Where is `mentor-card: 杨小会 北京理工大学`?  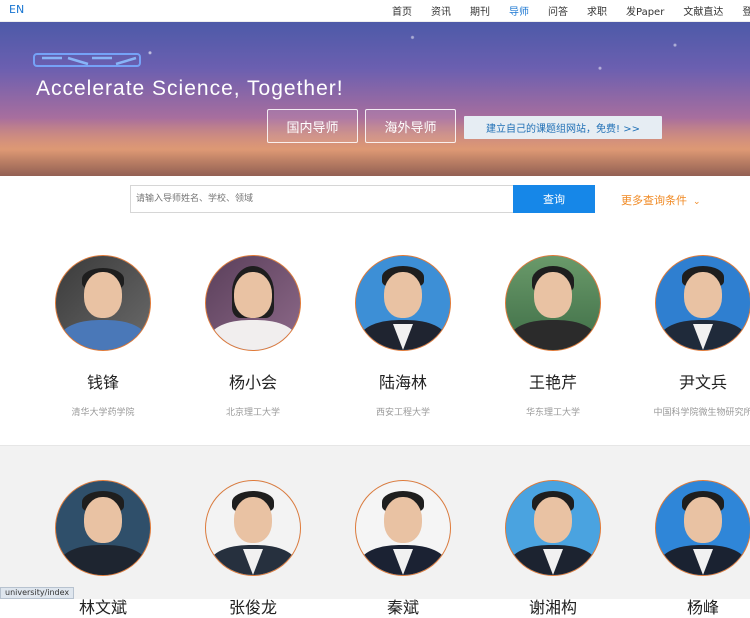 mentor-card: 杨小会 北京理工大学 is located at coordinates (253, 336).